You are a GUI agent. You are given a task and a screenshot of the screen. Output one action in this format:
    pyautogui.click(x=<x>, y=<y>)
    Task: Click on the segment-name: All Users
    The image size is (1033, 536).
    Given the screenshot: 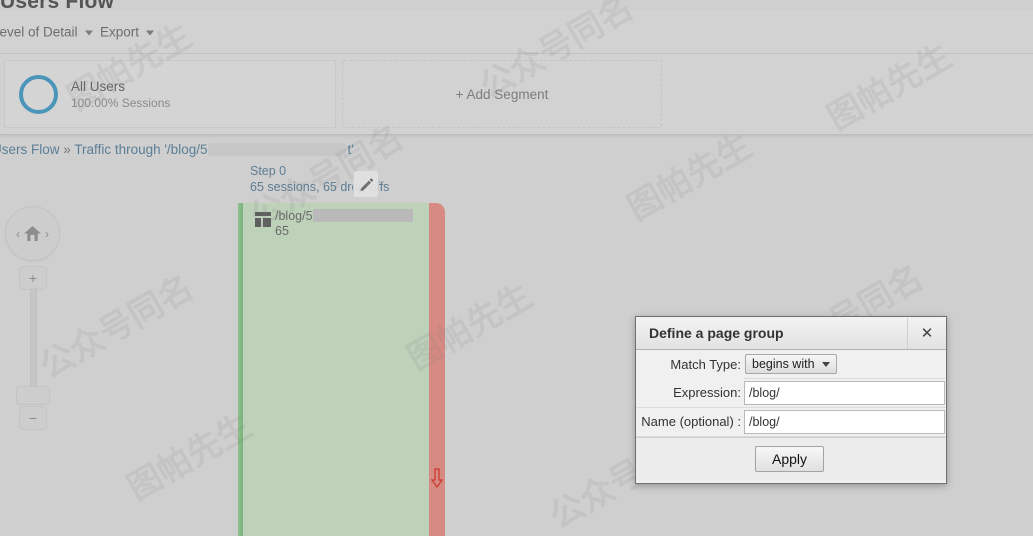 What is the action you would take?
    pyautogui.click(x=98, y=86)
    